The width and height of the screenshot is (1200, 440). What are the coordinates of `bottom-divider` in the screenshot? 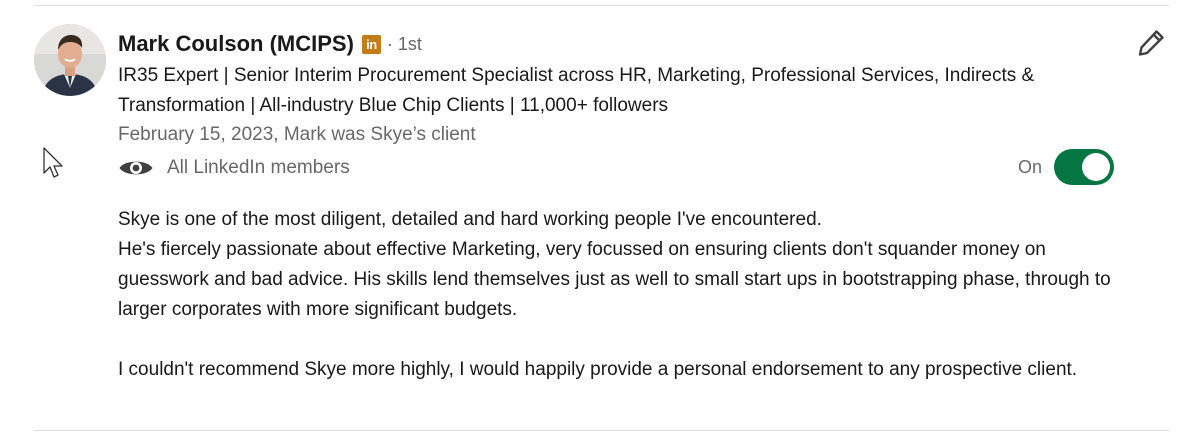 It's located at (601, 430).